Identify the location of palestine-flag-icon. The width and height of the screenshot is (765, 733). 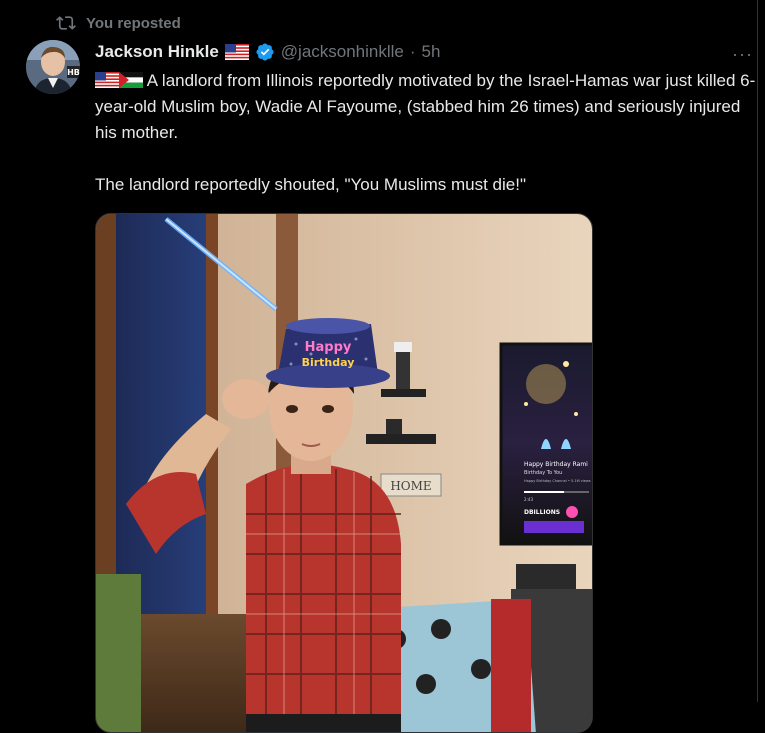
(131, 80).